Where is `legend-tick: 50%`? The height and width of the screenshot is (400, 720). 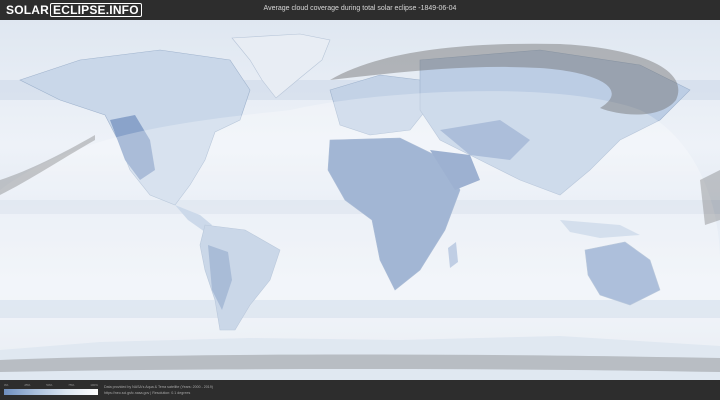 legend-tick: 50% is located at coordinates (49, 385).